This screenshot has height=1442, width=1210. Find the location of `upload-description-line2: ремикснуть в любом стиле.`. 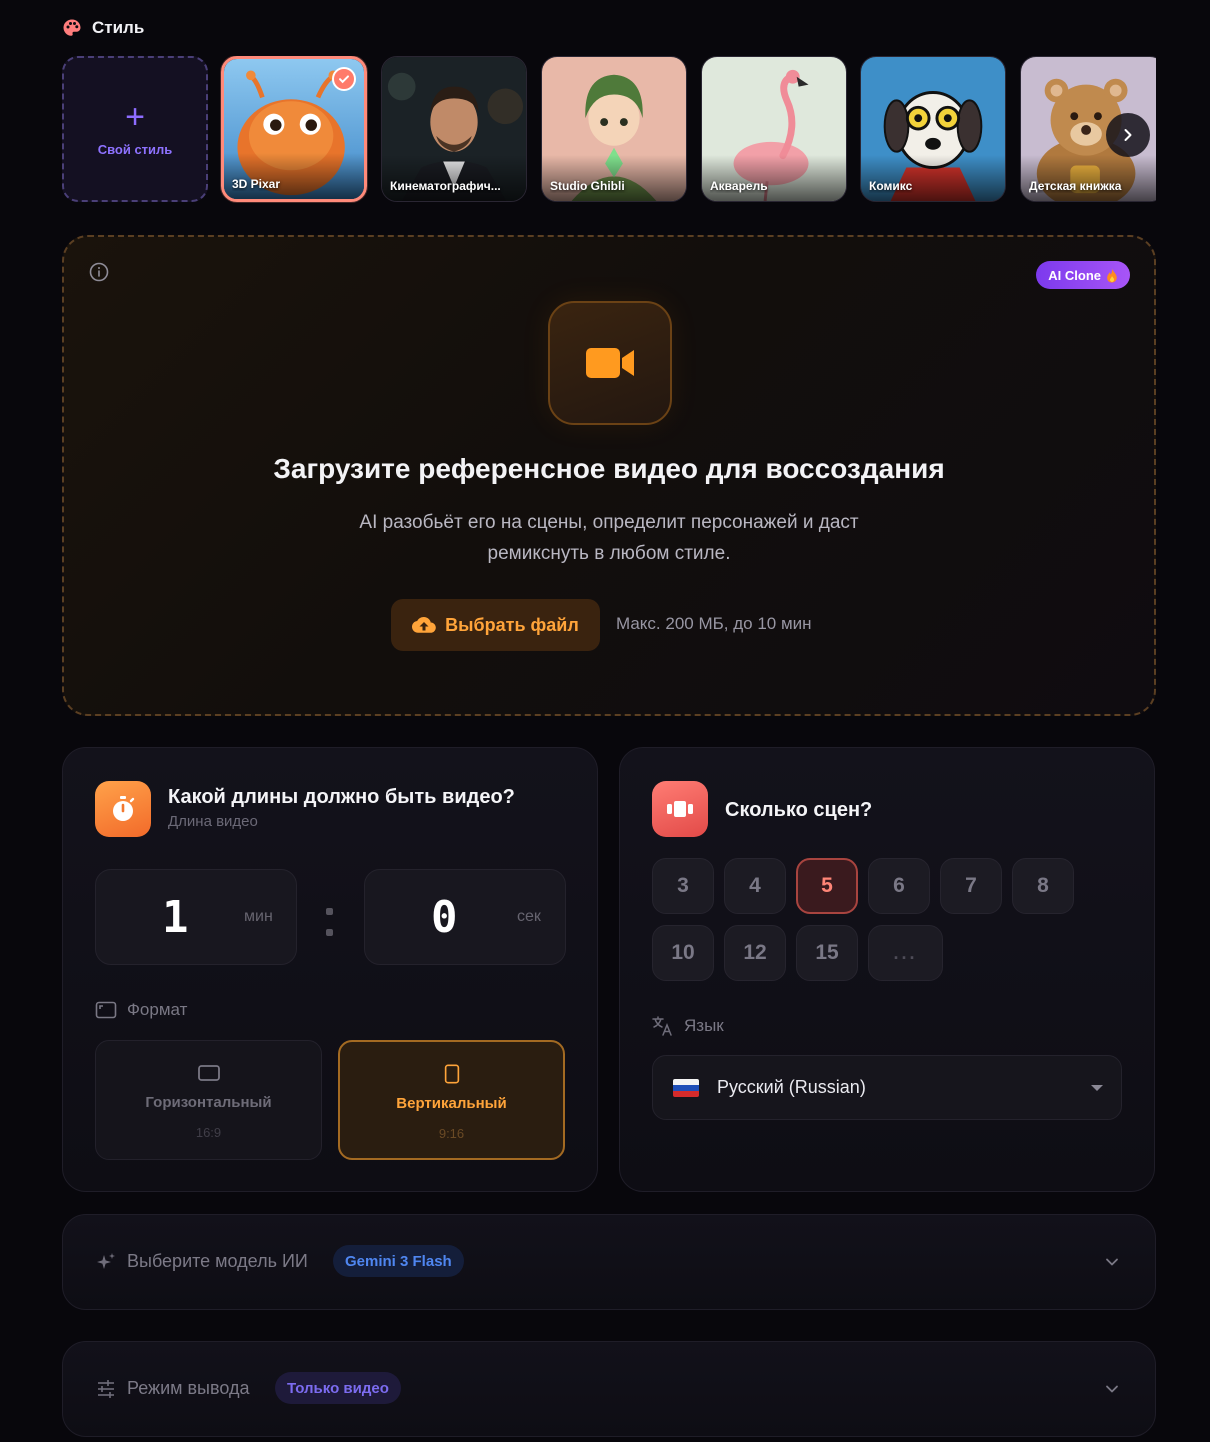

upload-description-line2: ремикснуть в любом стиле. is located at coordinates (609, 553).